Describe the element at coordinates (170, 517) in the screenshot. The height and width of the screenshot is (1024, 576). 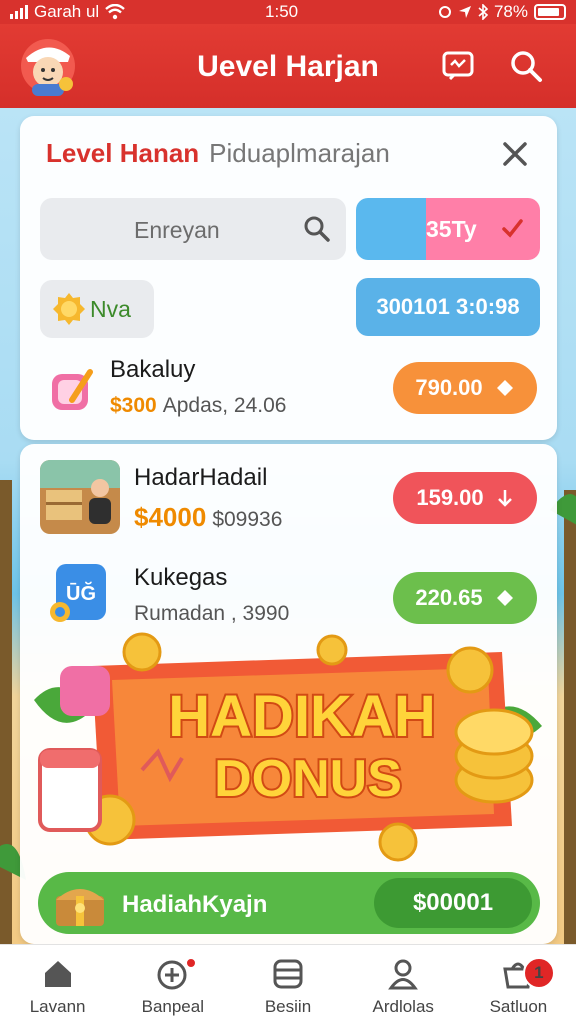
I see `item-price: $4000` at that location.